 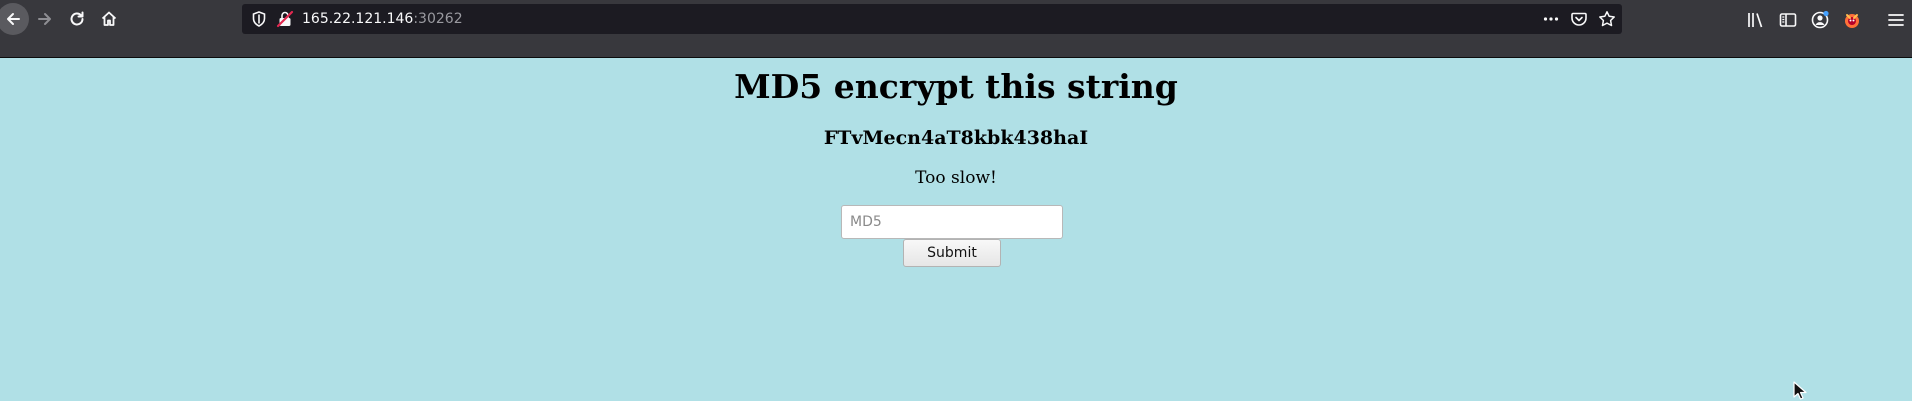 I want to click on menu-icon, so click(x=1896, y=20).